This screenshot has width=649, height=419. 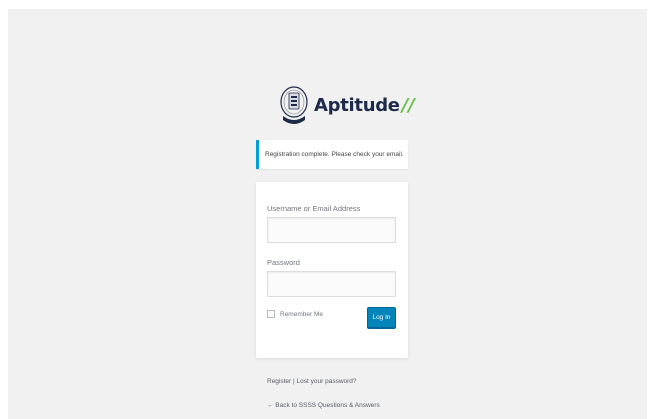 I want to click on remember-me-row: Remember Me, so click(x=295, y=314).